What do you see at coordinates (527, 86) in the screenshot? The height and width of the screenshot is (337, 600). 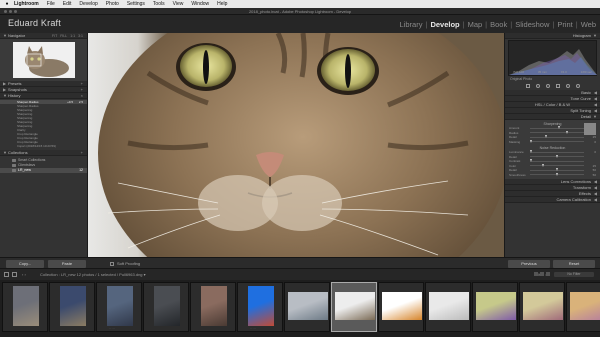 I see `crop-tool-icon` at bounding box center [527, 86].